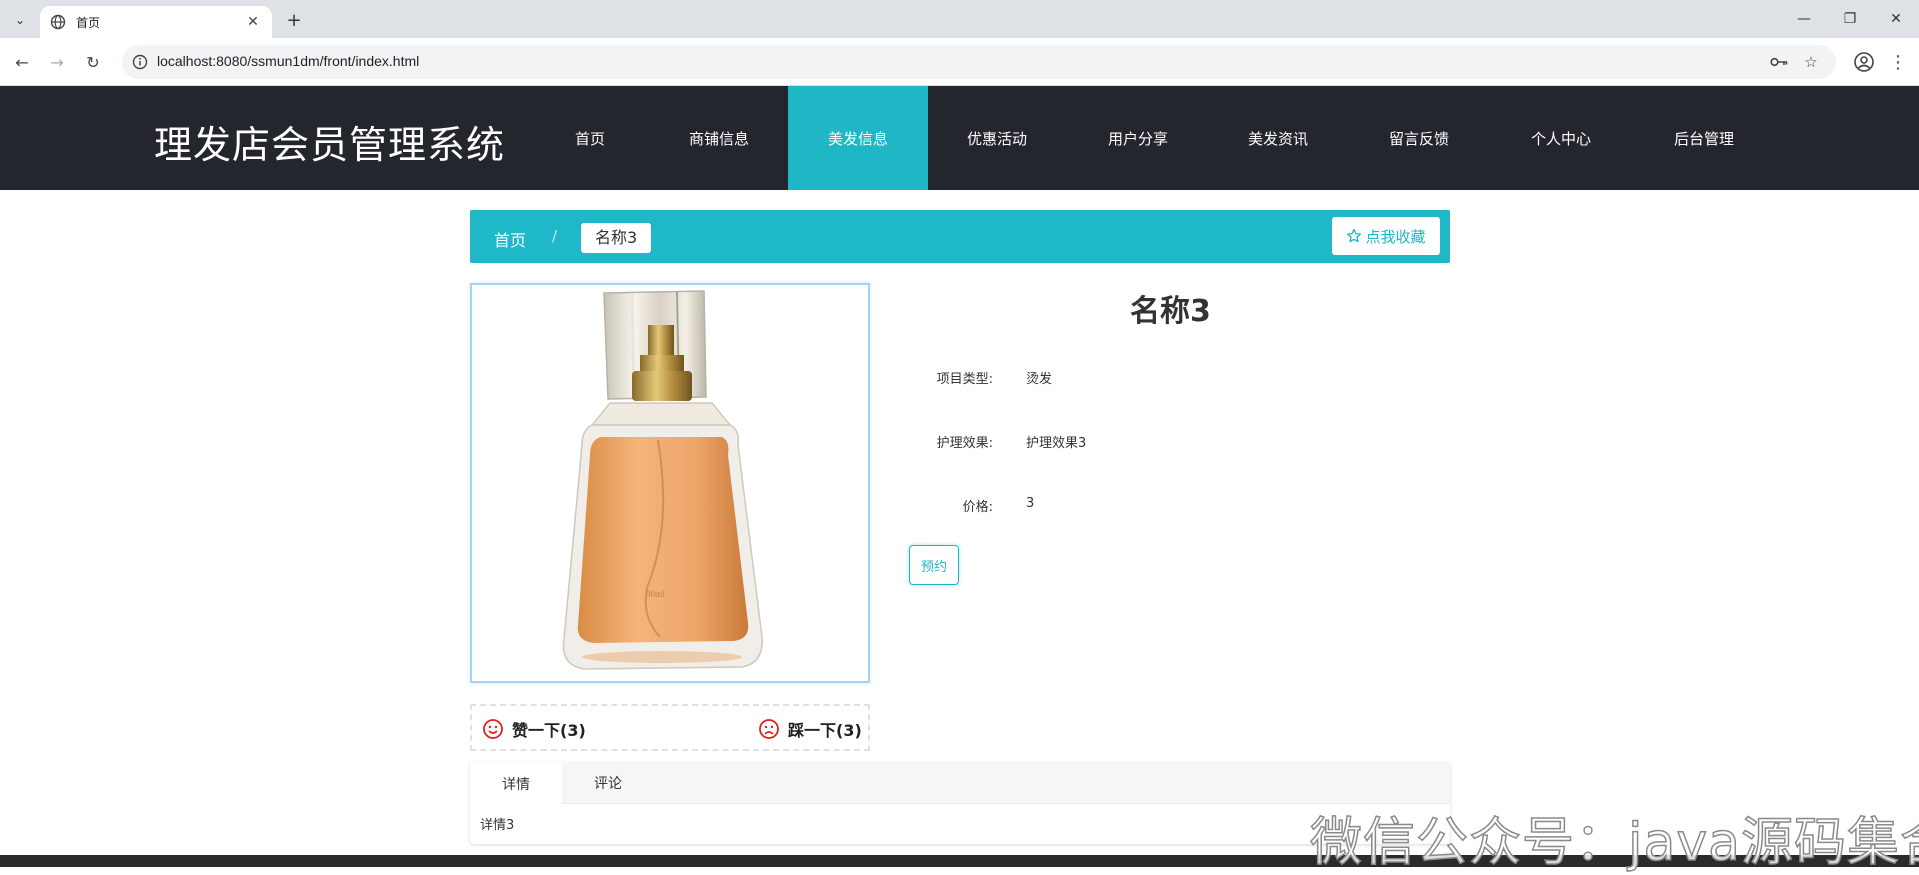  Describe the element at coordinates (1614, 843) in the screenshot. I see `watermark: 微信公众号：java源码集合` at that location.